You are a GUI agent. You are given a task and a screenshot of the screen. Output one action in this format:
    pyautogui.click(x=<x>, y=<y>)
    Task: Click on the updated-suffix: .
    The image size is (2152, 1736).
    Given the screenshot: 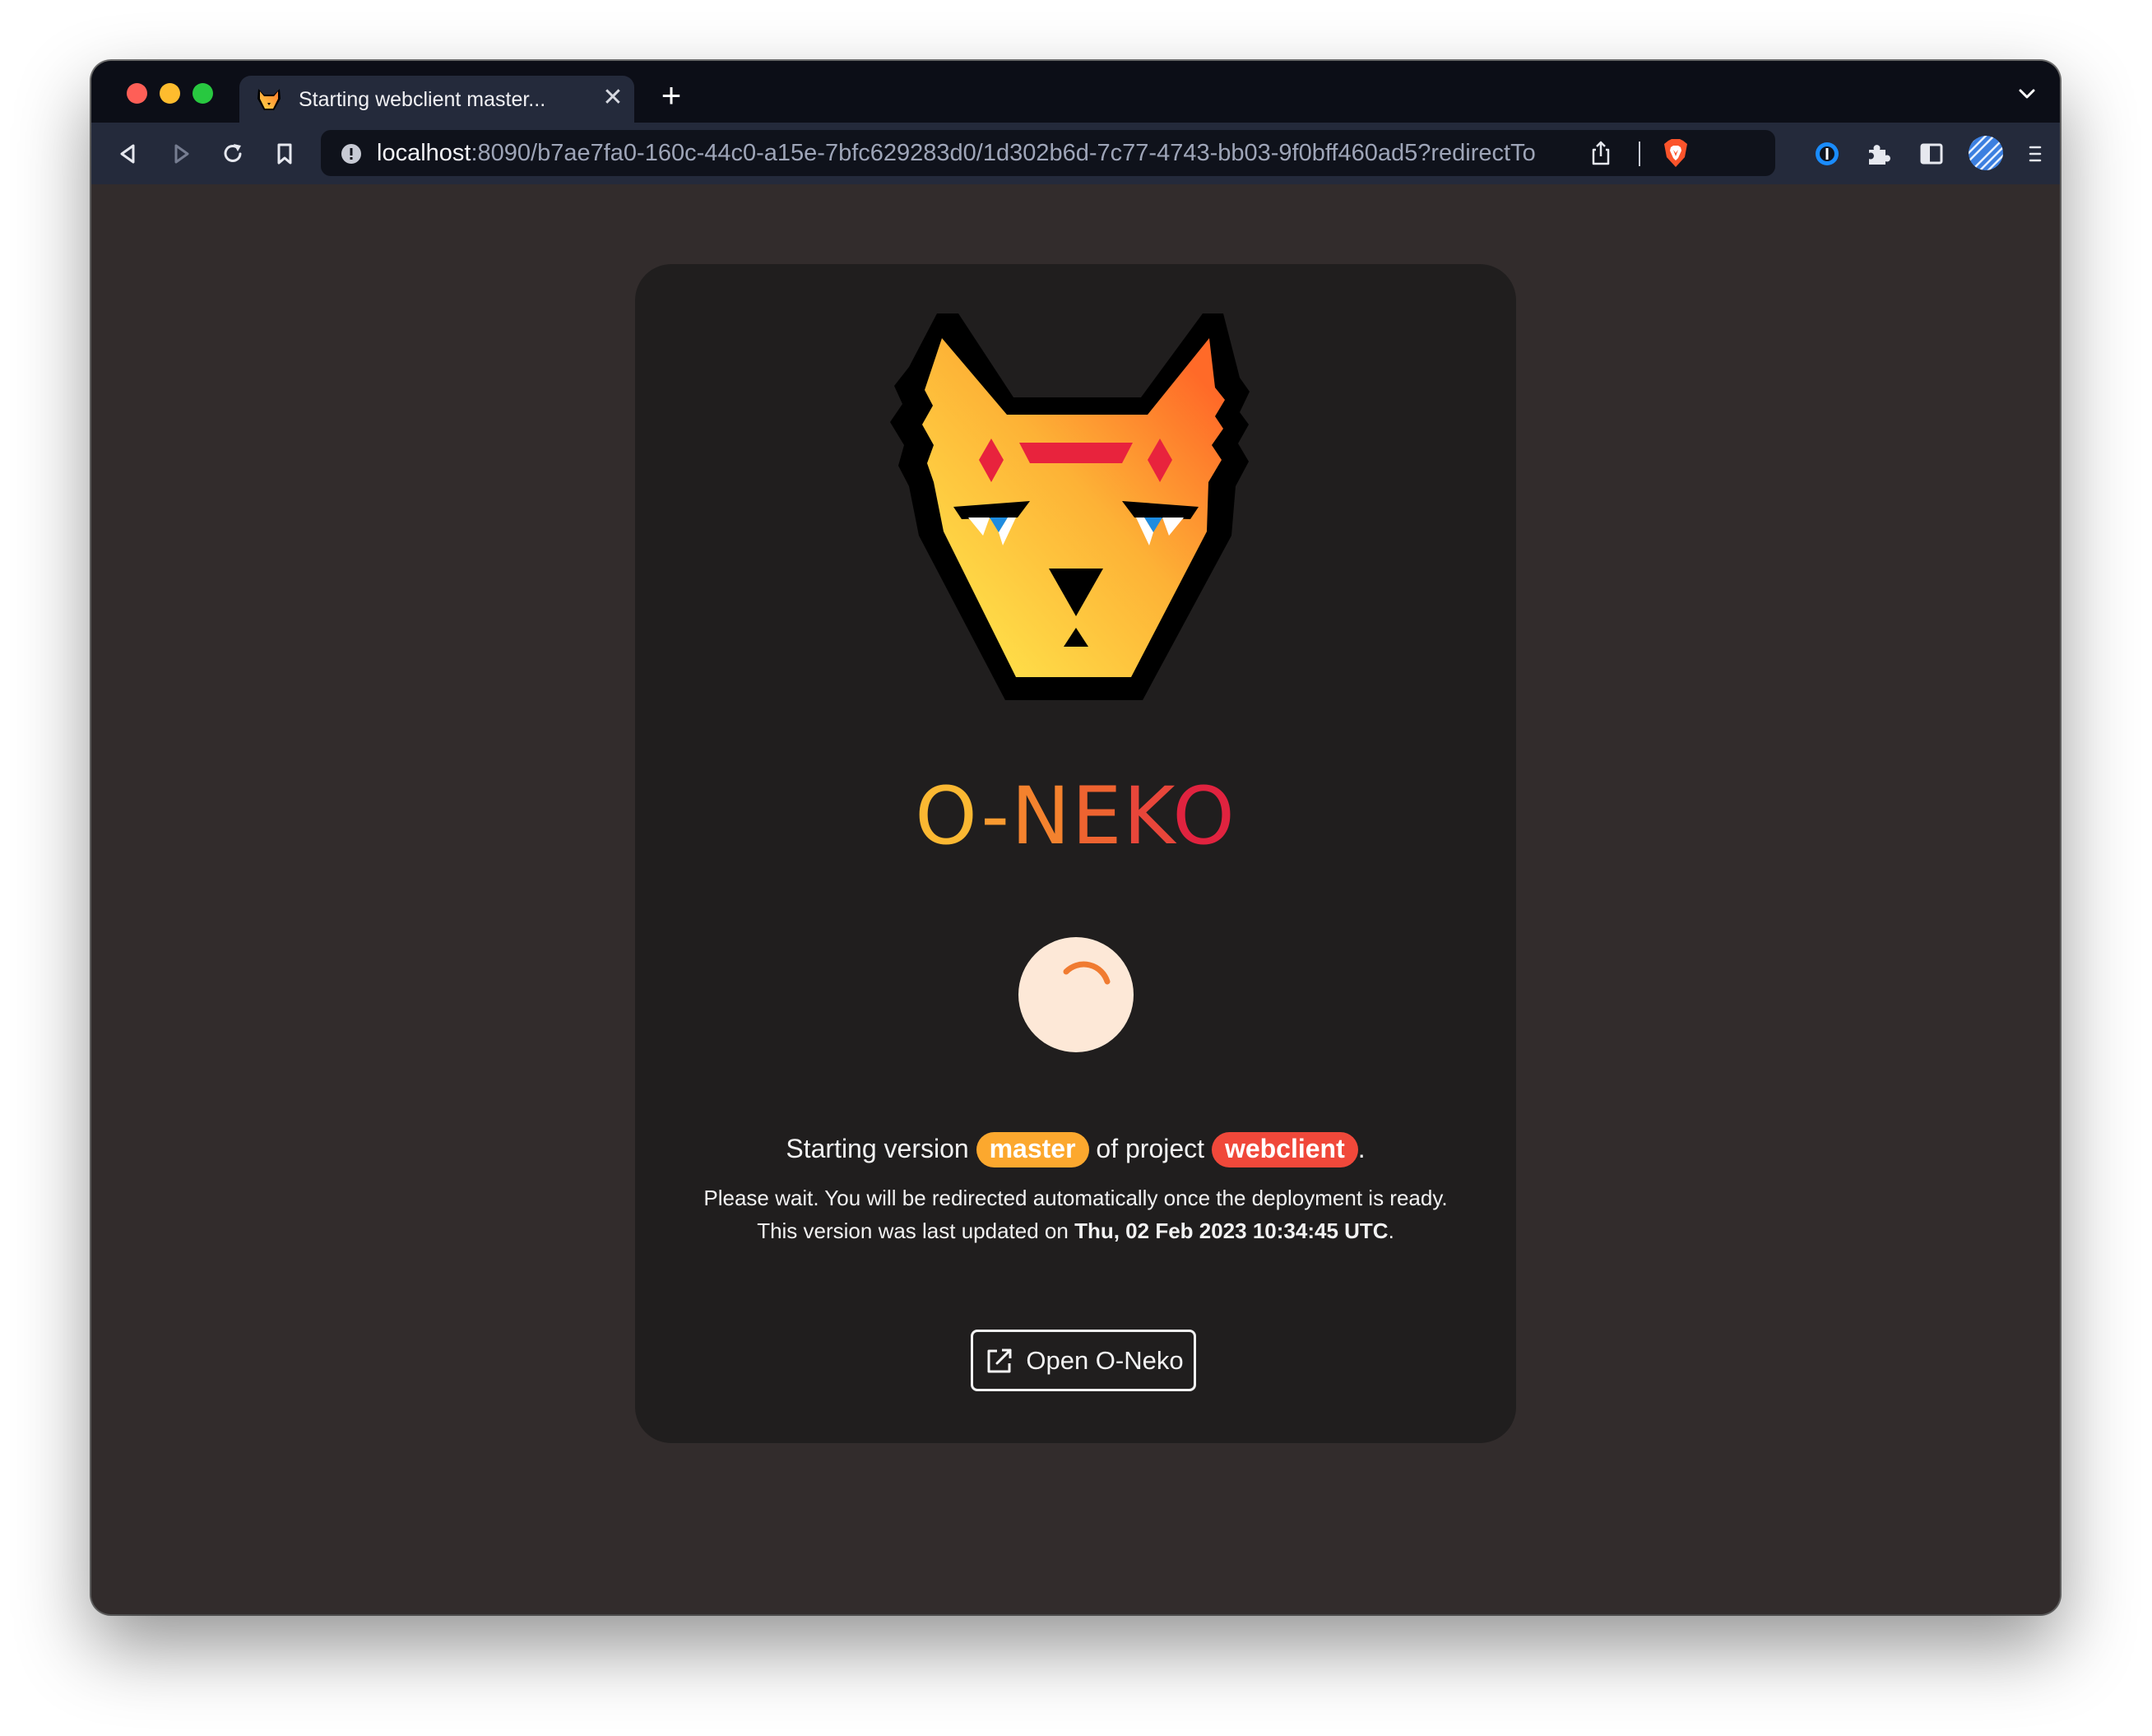 What is the action you would take?
    pyautogui.click(x=1391, y=1230)
    